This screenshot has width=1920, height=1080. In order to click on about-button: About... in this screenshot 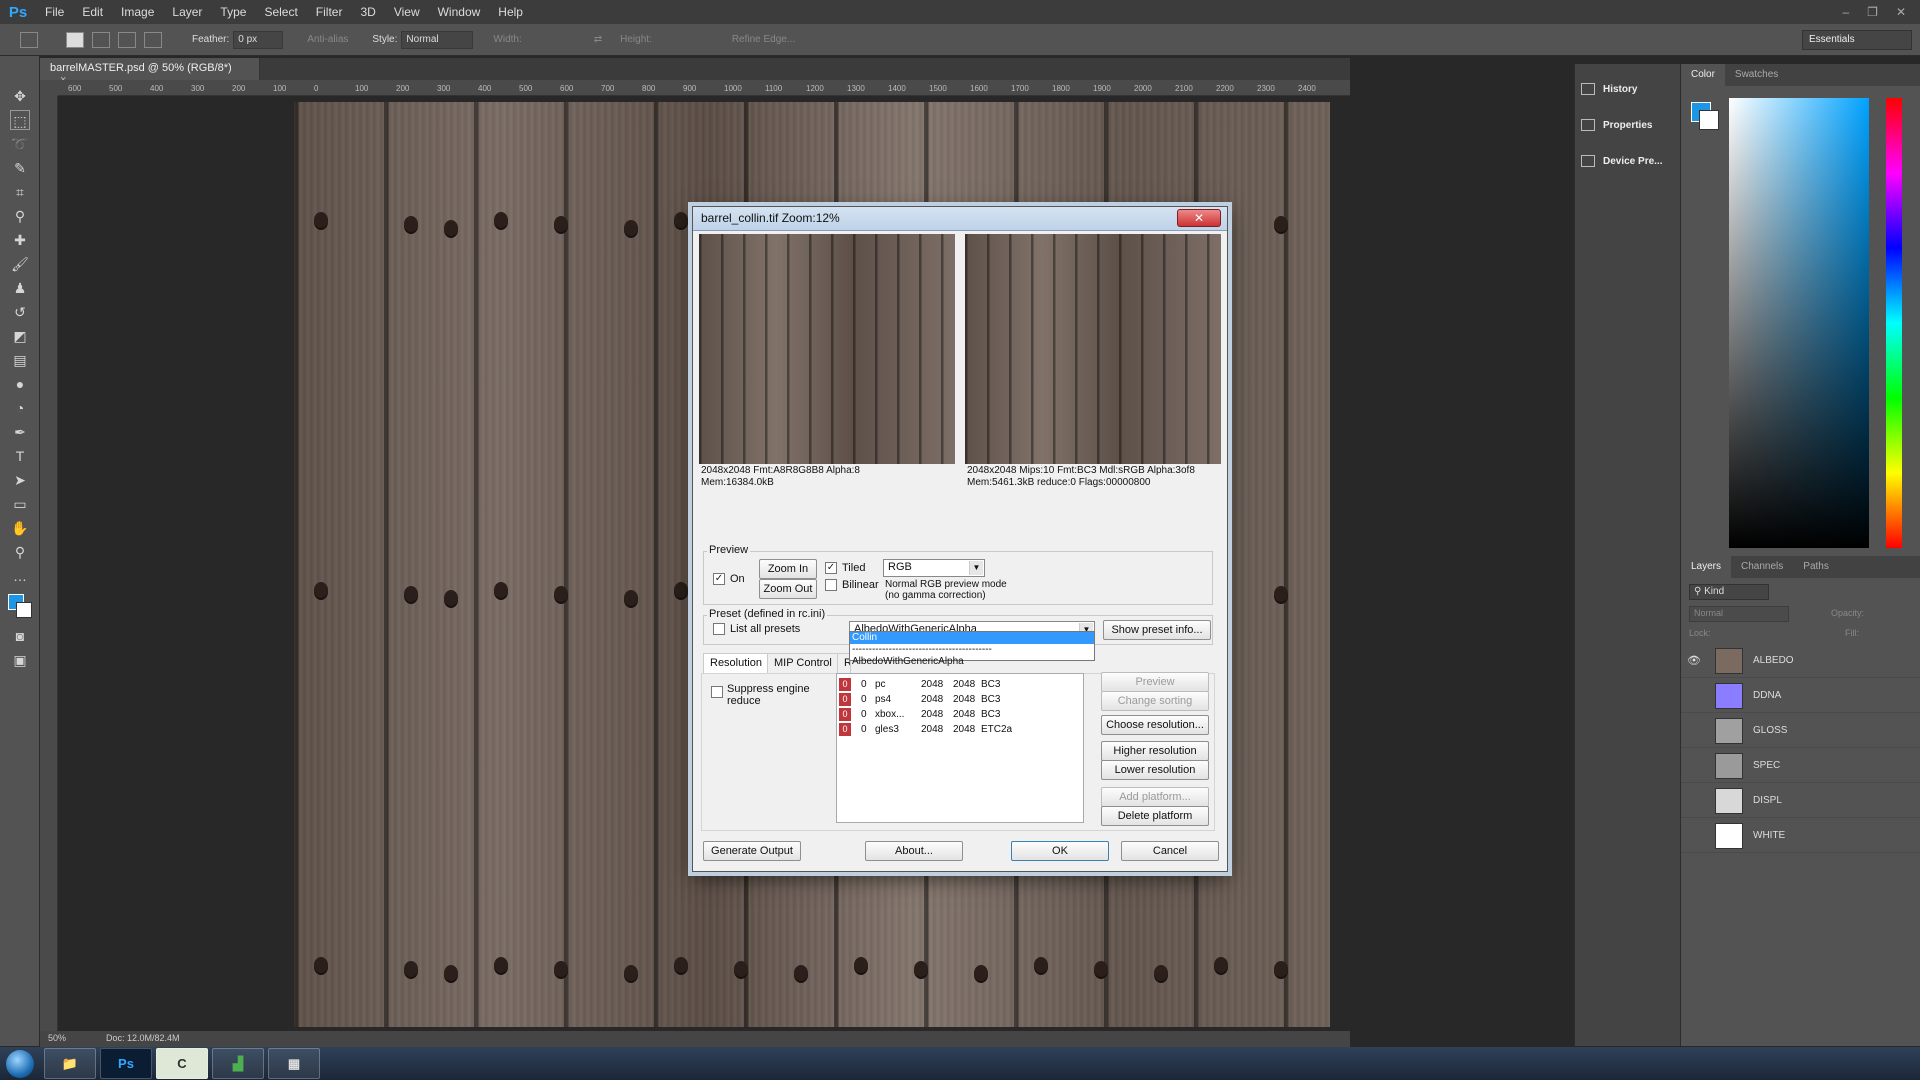, I will do `click(914, 851)`.